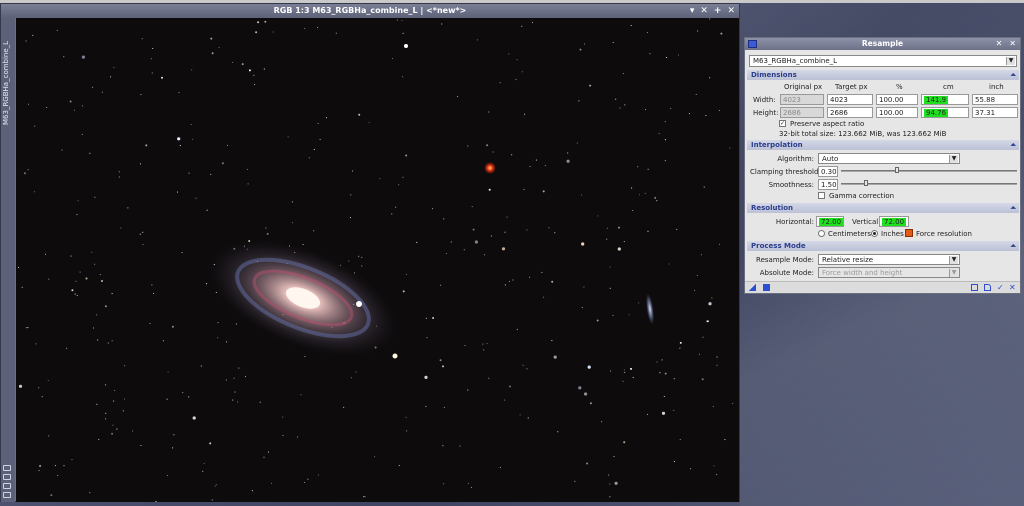 The image size is (1024, 506). Describe the element at coordinates (999, 44) in the screenshot. I see `resample-shade-button: ✕` at that location.